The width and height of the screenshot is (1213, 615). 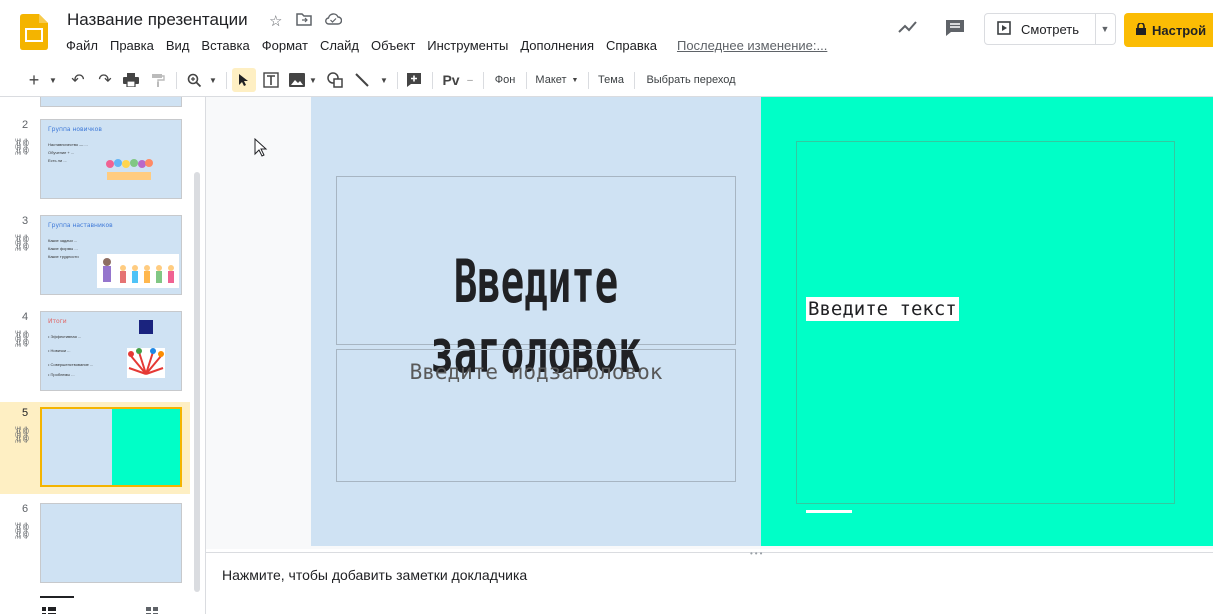 What do you see at coordinates (339, 46) in the screenshot?
I see `menu-slide: Слайд` at bounding box center [339, 46].